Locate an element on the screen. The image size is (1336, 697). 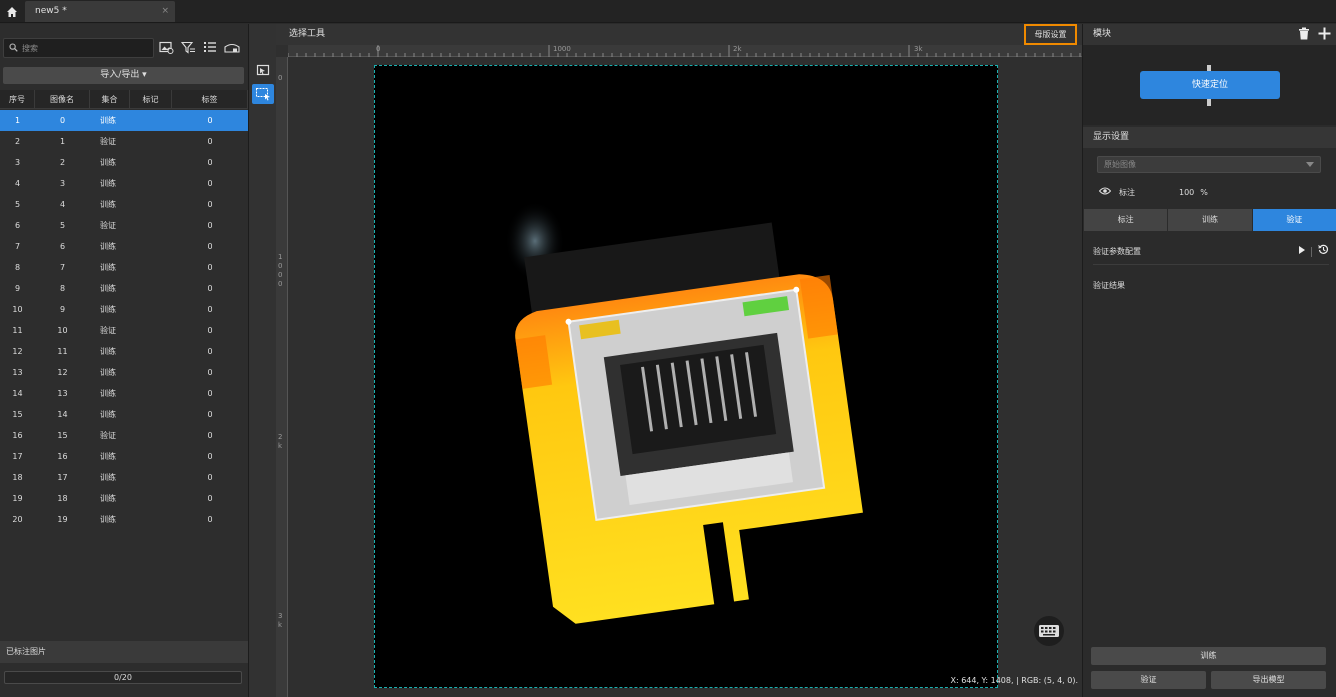
cell-set: 验证 is located at coordinates (108, 435).